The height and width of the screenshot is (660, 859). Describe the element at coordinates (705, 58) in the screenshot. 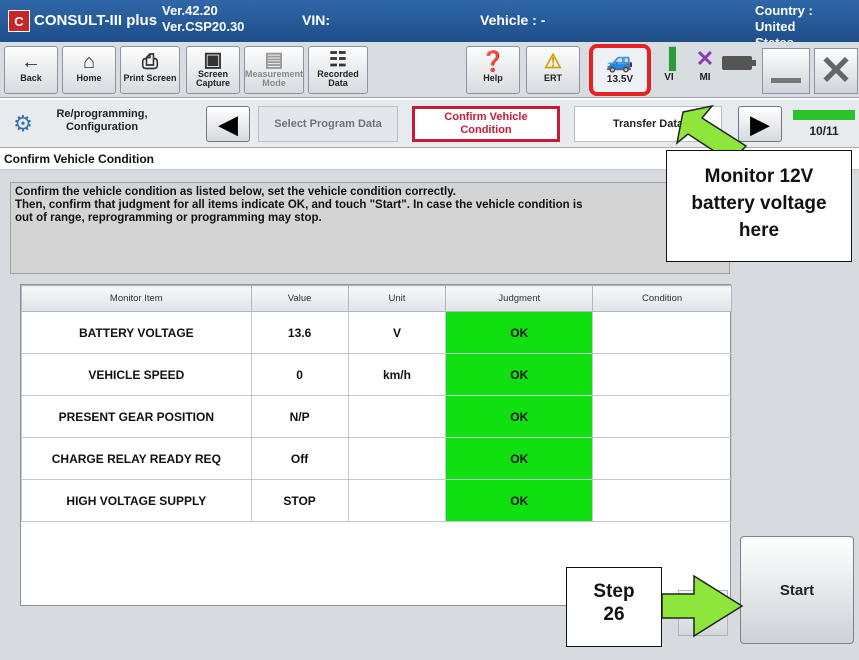

I see `disconnected-x-icon: ✕` at that location.